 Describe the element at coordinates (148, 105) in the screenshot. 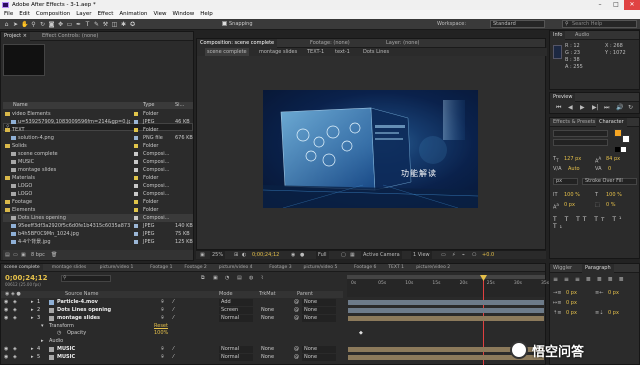

I see `header-type: Type` at that location.